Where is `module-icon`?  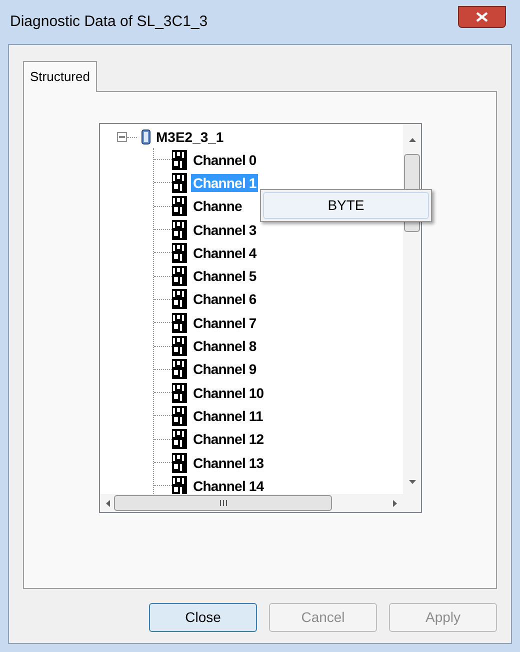
module-icon is located at coordinates (146, 137).